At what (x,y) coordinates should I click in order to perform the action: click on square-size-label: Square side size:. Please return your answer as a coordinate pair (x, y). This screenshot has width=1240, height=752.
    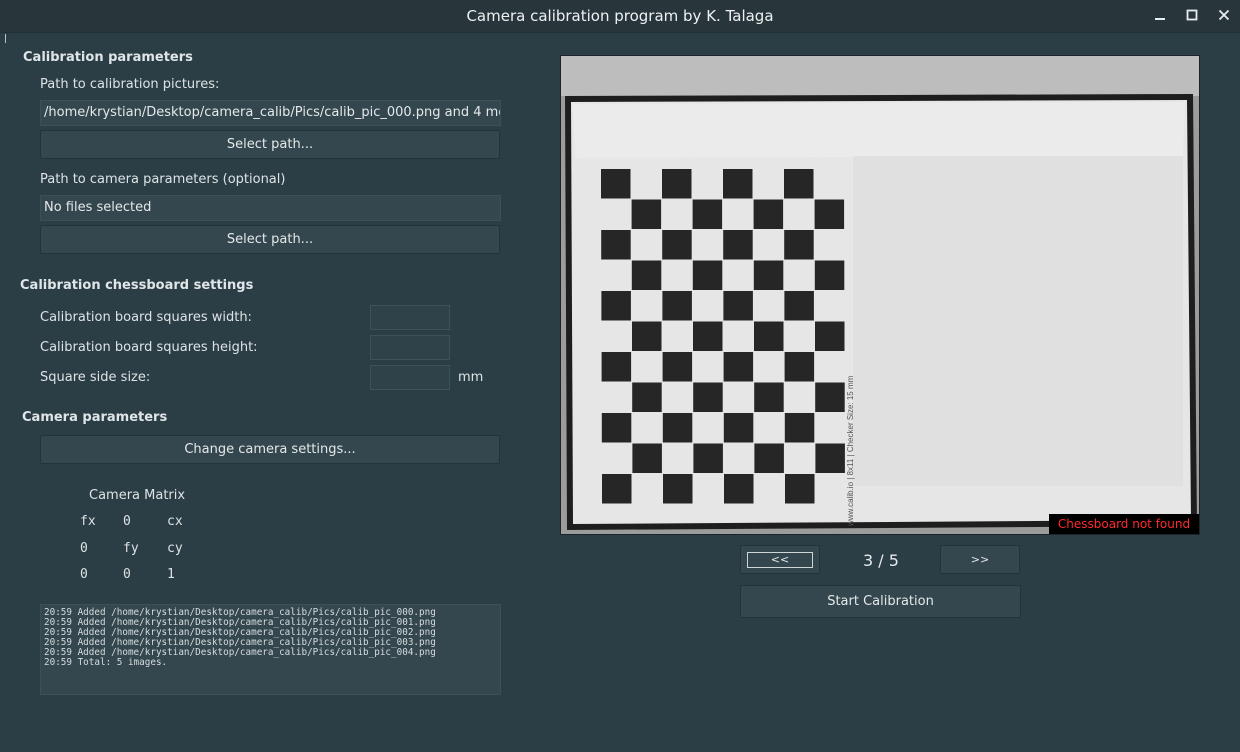
    Looking at the image, I should click on (95, 377).